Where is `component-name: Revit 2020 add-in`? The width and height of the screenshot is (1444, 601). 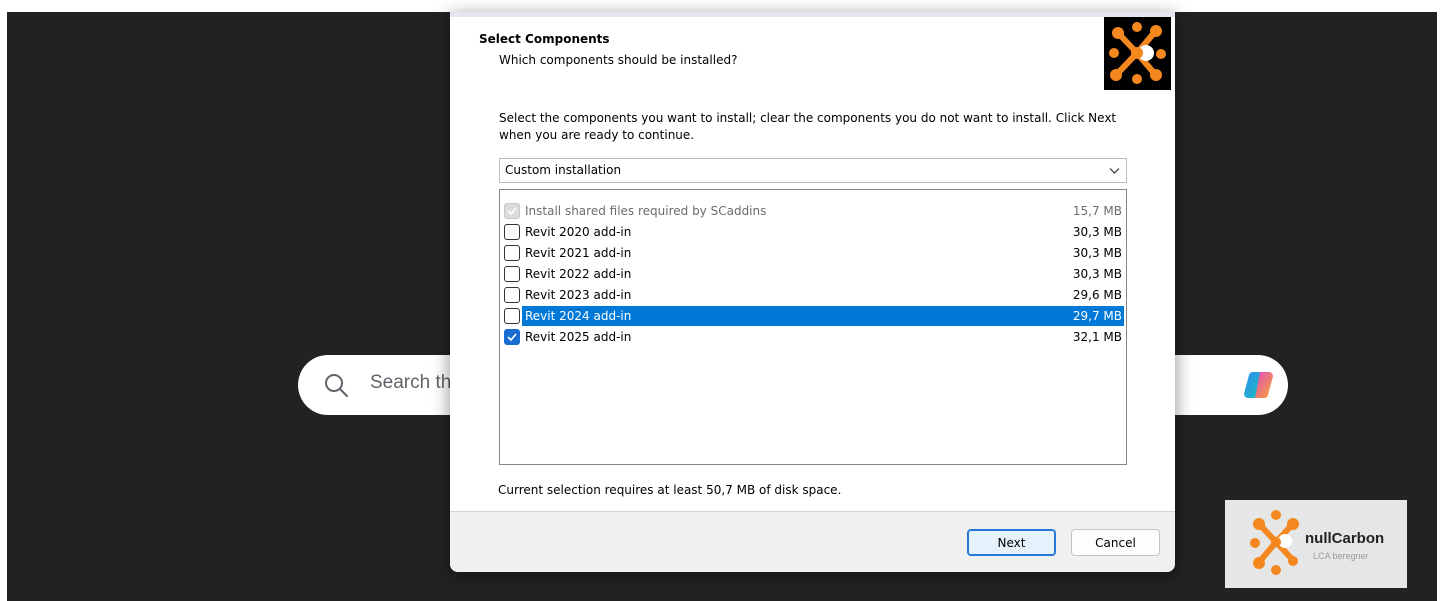 component-name: Revit 2020 add-in is located at coordinates (578, 232).